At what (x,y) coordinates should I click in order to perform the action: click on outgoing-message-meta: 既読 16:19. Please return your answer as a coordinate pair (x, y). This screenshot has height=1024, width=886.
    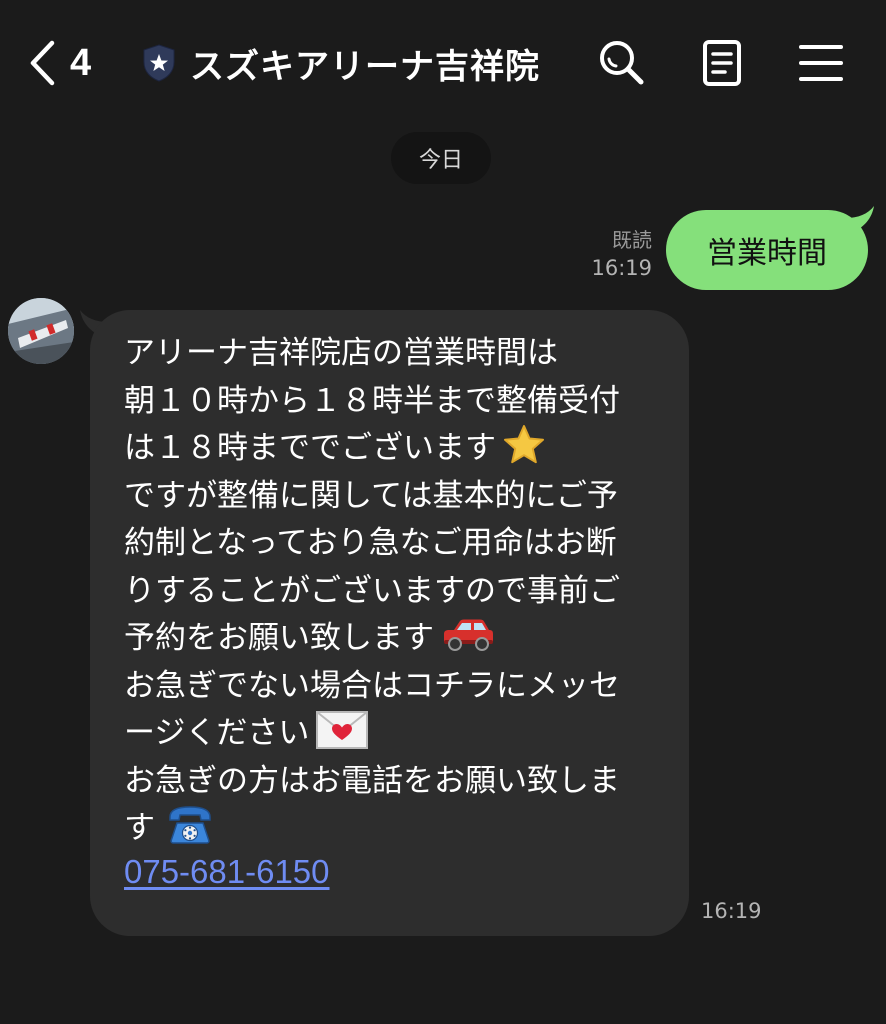
    Looking at the image, I should click on (621, 254).